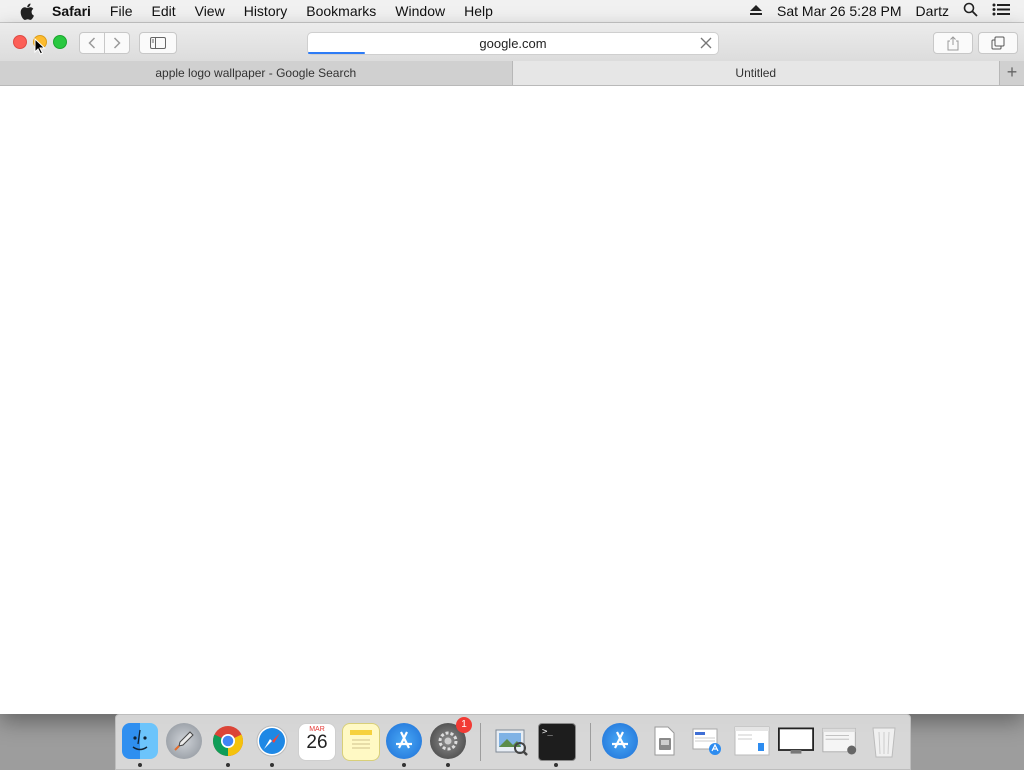 The image size is (1024, 770). Describe the element at coordinates (932, 11) in the screenshot. I see `menubar-user: Dartz` at that location.